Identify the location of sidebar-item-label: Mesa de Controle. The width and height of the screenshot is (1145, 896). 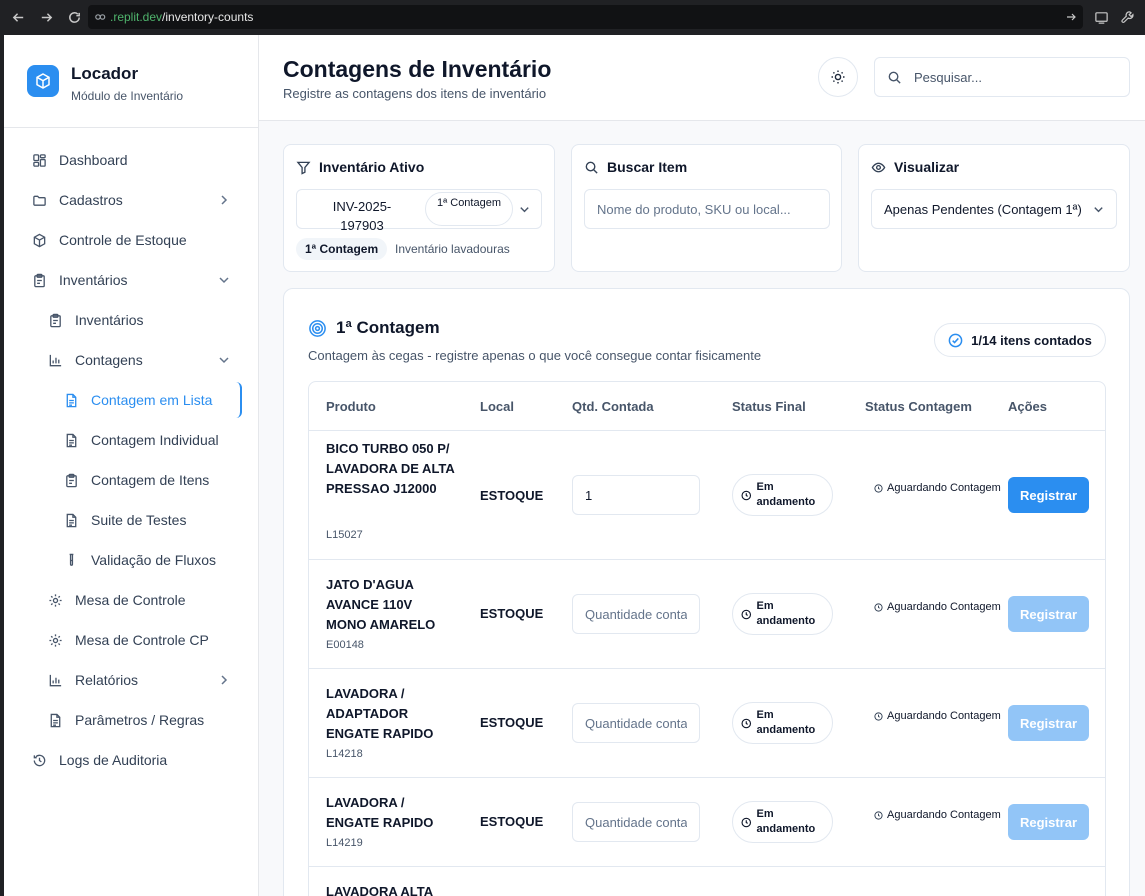
(130, 600).